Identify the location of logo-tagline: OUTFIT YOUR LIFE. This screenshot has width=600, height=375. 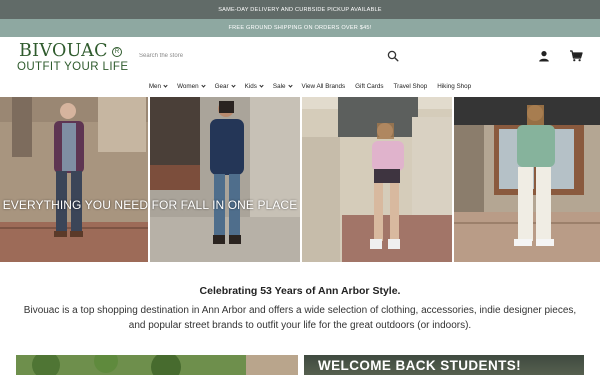
(73, 67).